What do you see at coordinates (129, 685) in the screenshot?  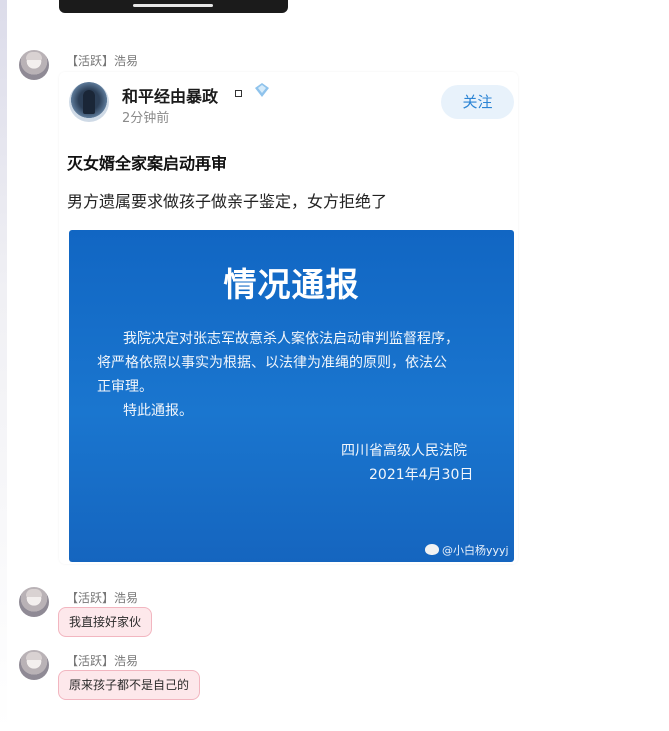 I see `message-bubble: 原来孩子都不是自己的` at bounding box center [129, 685].